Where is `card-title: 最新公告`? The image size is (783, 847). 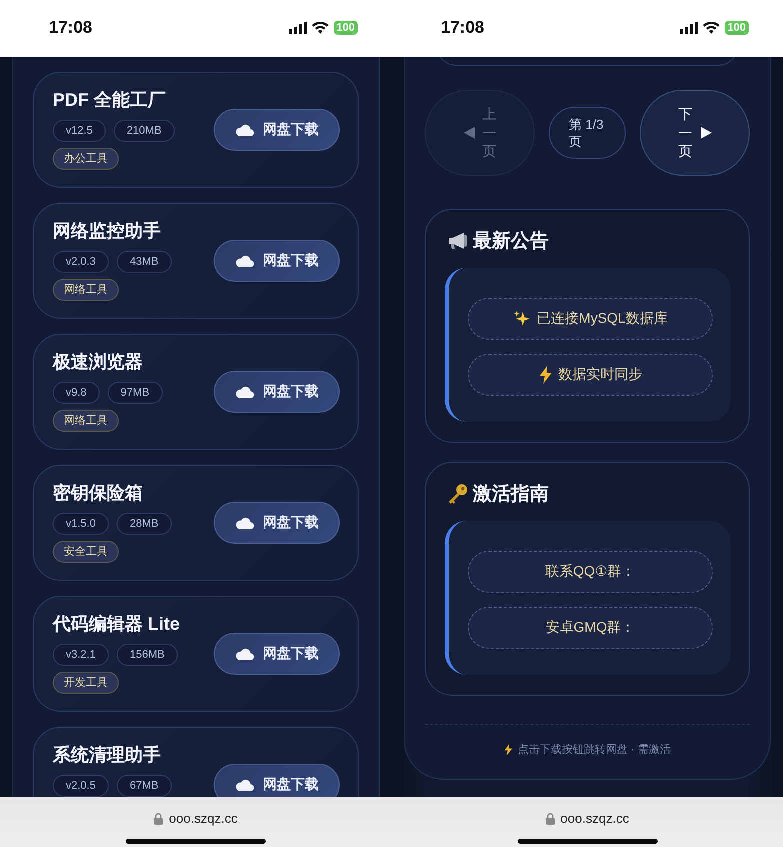
card-title: 最新公告 is located at coordinates (511, 242).